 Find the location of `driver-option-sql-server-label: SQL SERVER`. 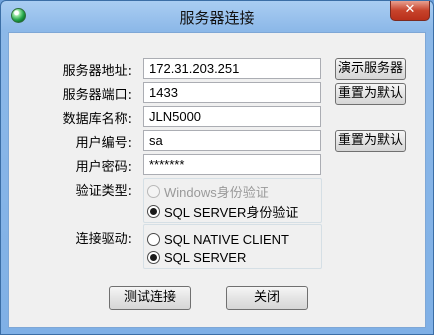

driver-option-sql-server-label: SQL SERVER is located at coordinates (205, 257).